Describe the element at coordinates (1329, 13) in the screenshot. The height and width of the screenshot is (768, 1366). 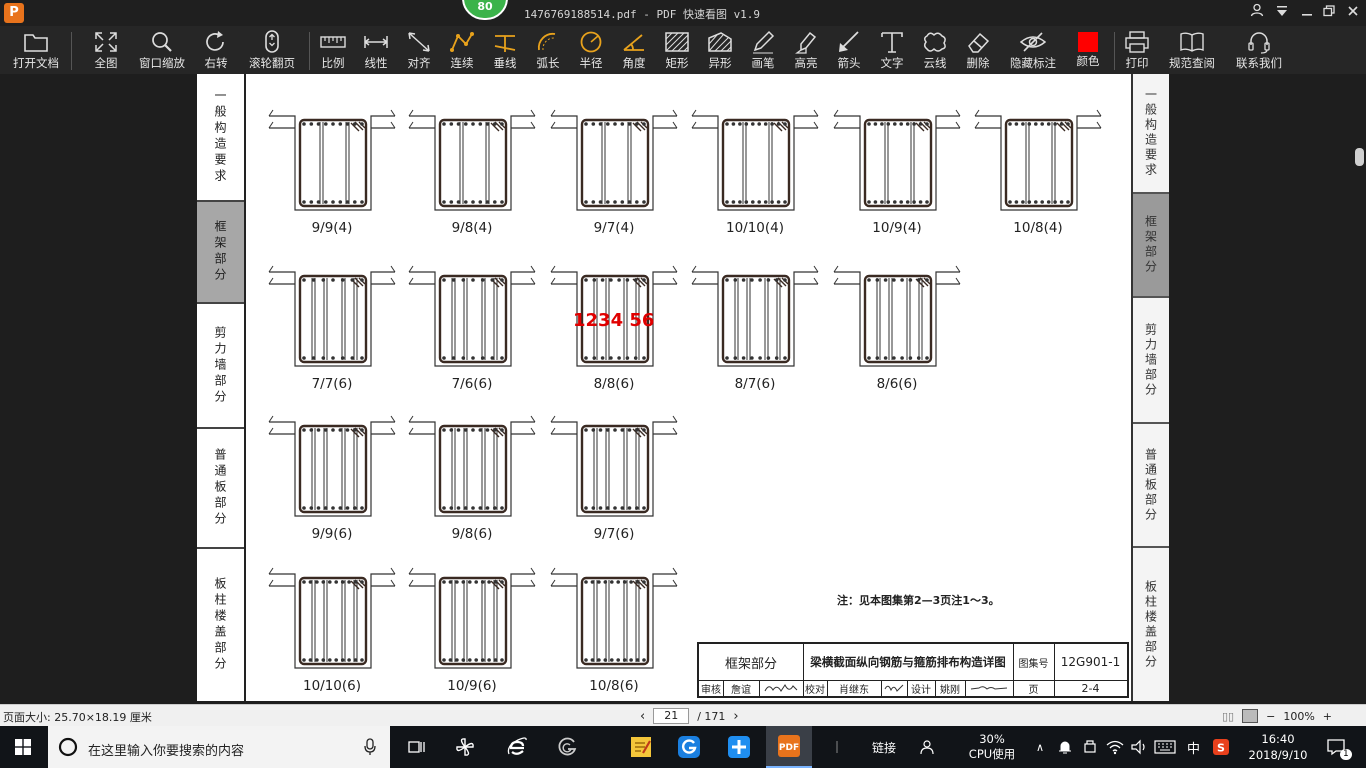
I see `restore-button` at that location.